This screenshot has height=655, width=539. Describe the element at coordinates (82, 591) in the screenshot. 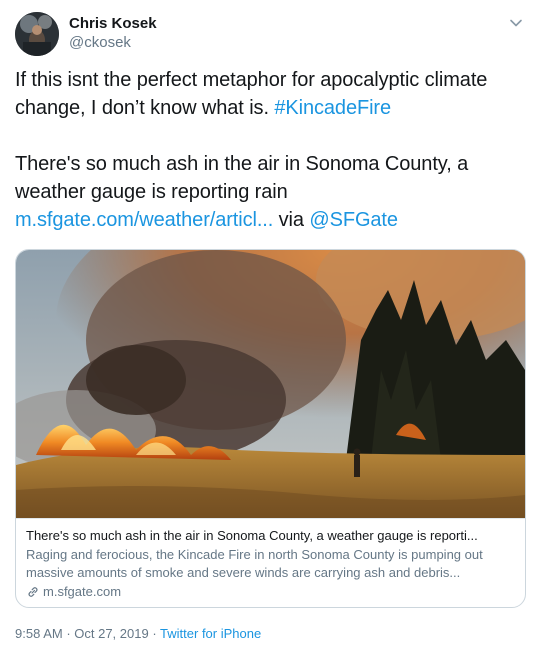

I see `card-domain-text: m.sfgate.com` at that location.